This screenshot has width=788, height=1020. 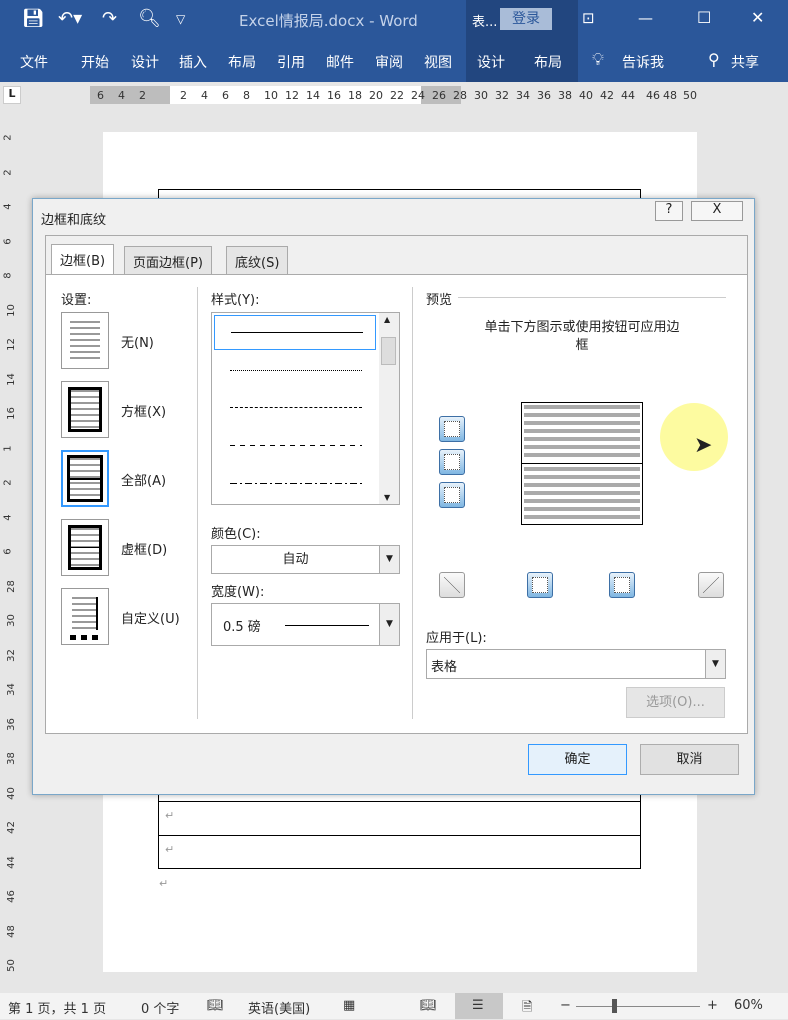 I want to click on tab-home: 开始, so click(x=95, y=62).